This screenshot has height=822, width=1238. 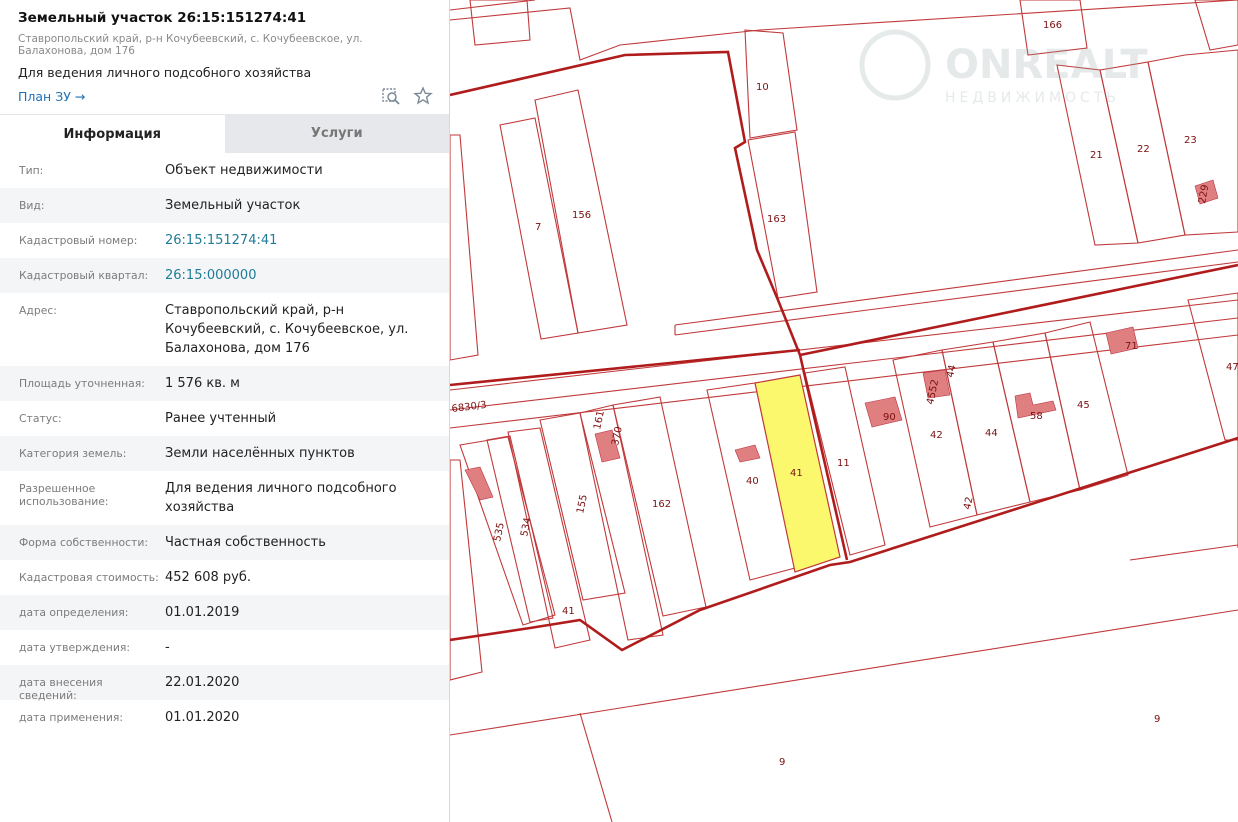 What do you see at coordinates (71, 717) in the screenshot?
I see `info-key: дата применения:` at bounding box center [71, 717].